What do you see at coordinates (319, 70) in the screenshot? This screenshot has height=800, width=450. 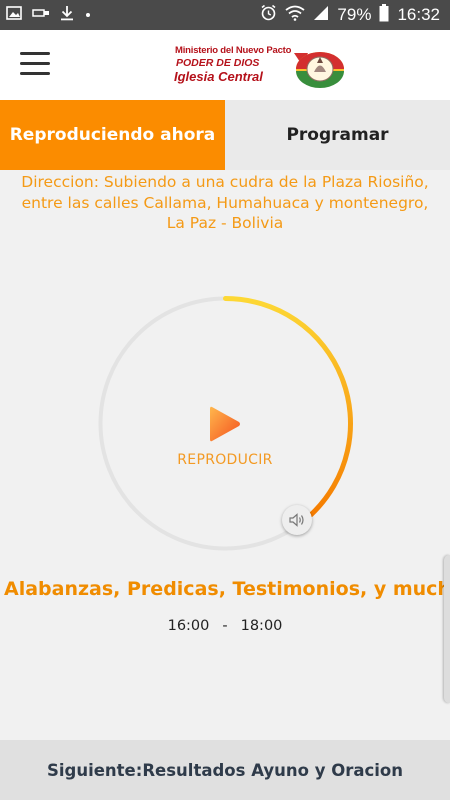 I see `bolivia-emblem-icon` at bounding box center [319, 70].